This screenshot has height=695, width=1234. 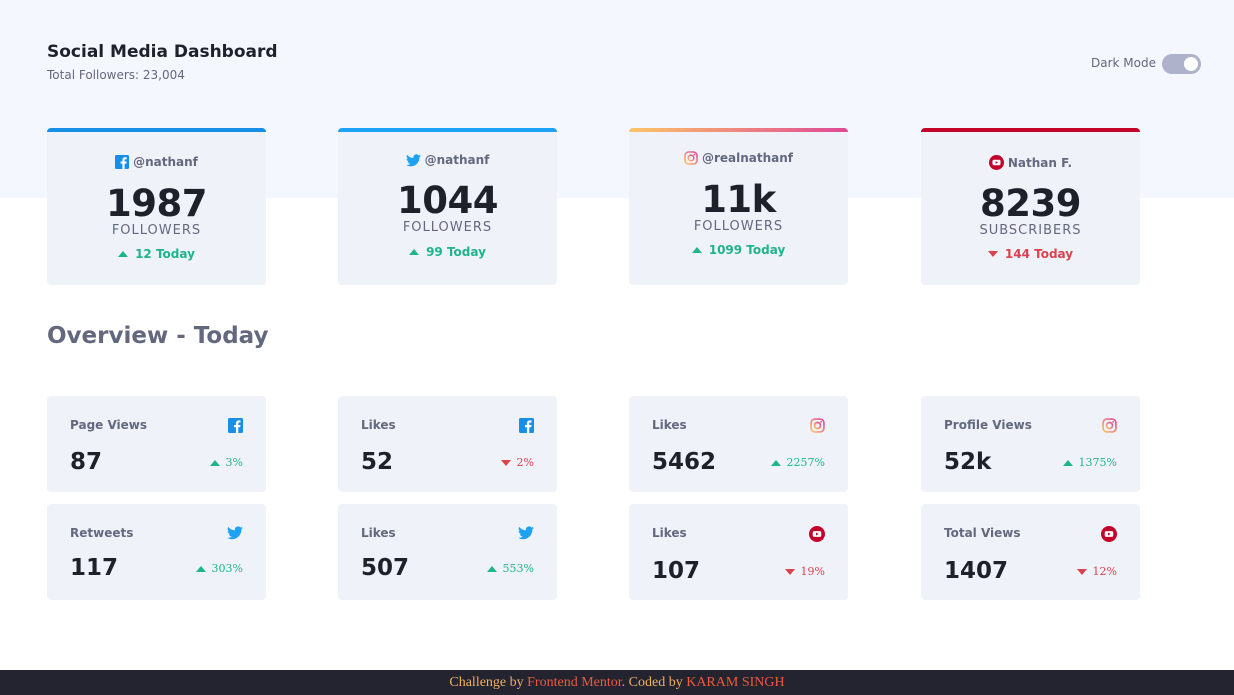 I want to click on overview-percent-text: 19%, so click(x=812, y=571).